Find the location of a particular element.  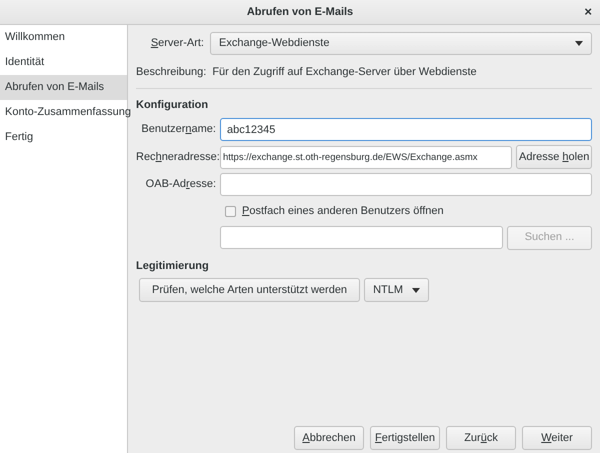

description-text: Für den Zugriff auf Exchange-Server über Webdienste is located at coordinates (344, 72).